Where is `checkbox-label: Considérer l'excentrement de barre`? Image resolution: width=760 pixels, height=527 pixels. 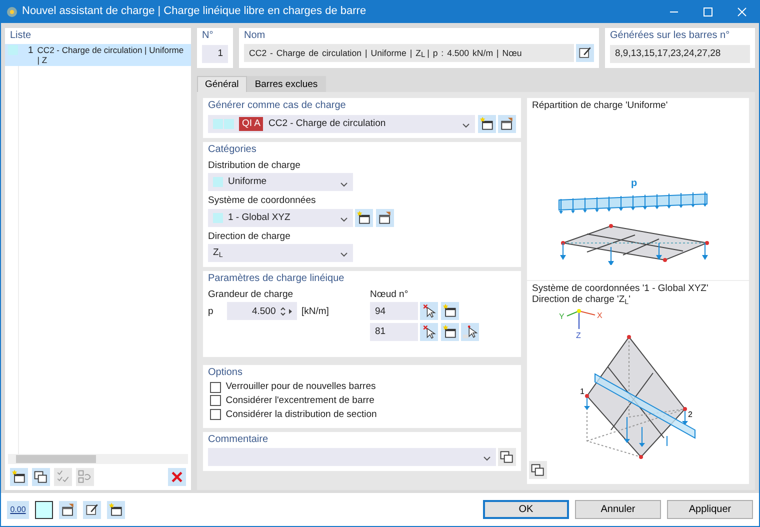 checkbox-label: Considérer l'excentrement de barre is located at coordinates (300, 400).